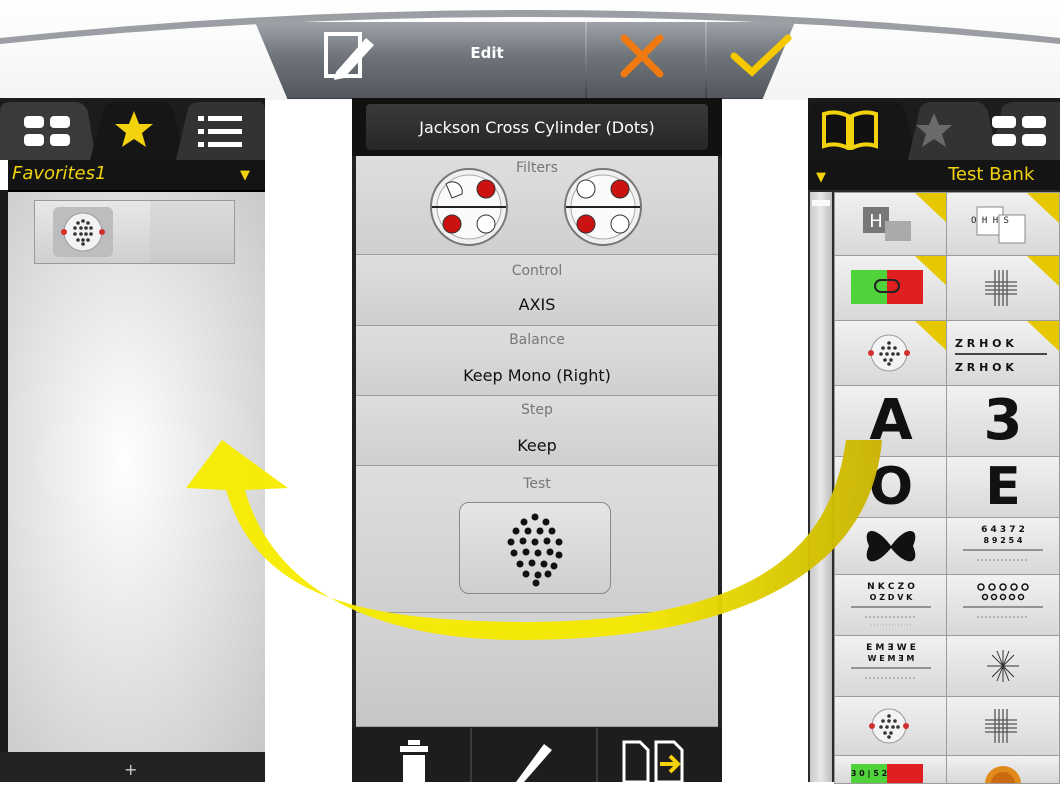 The image size is (1060, 786). Describe the element at coordinates (934, 130) in the screenshot. I see `star-icon` at that location.